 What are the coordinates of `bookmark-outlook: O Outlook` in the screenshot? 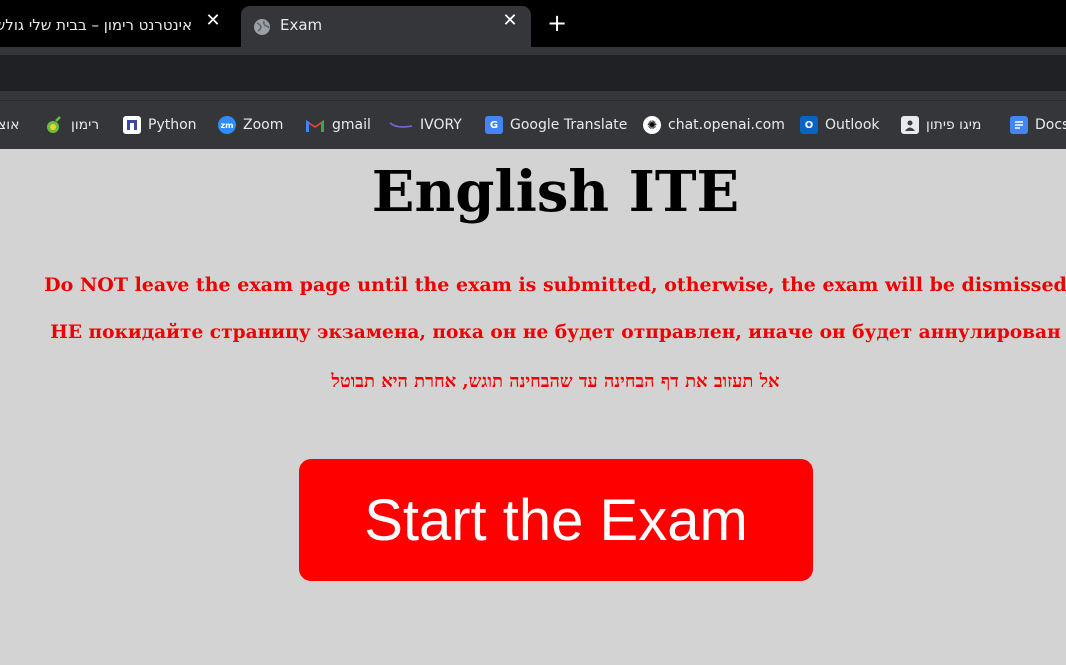 It's located at (840, 125).